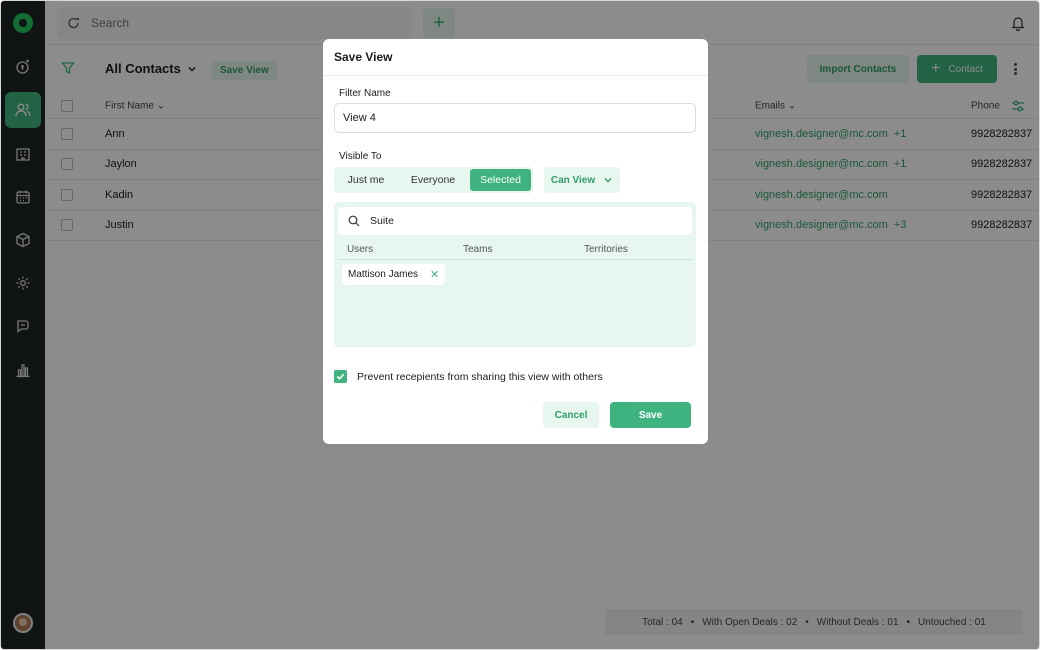 The image size is (1040, 650). I want to click on picker-tab-users: Users, so click(360, 249).